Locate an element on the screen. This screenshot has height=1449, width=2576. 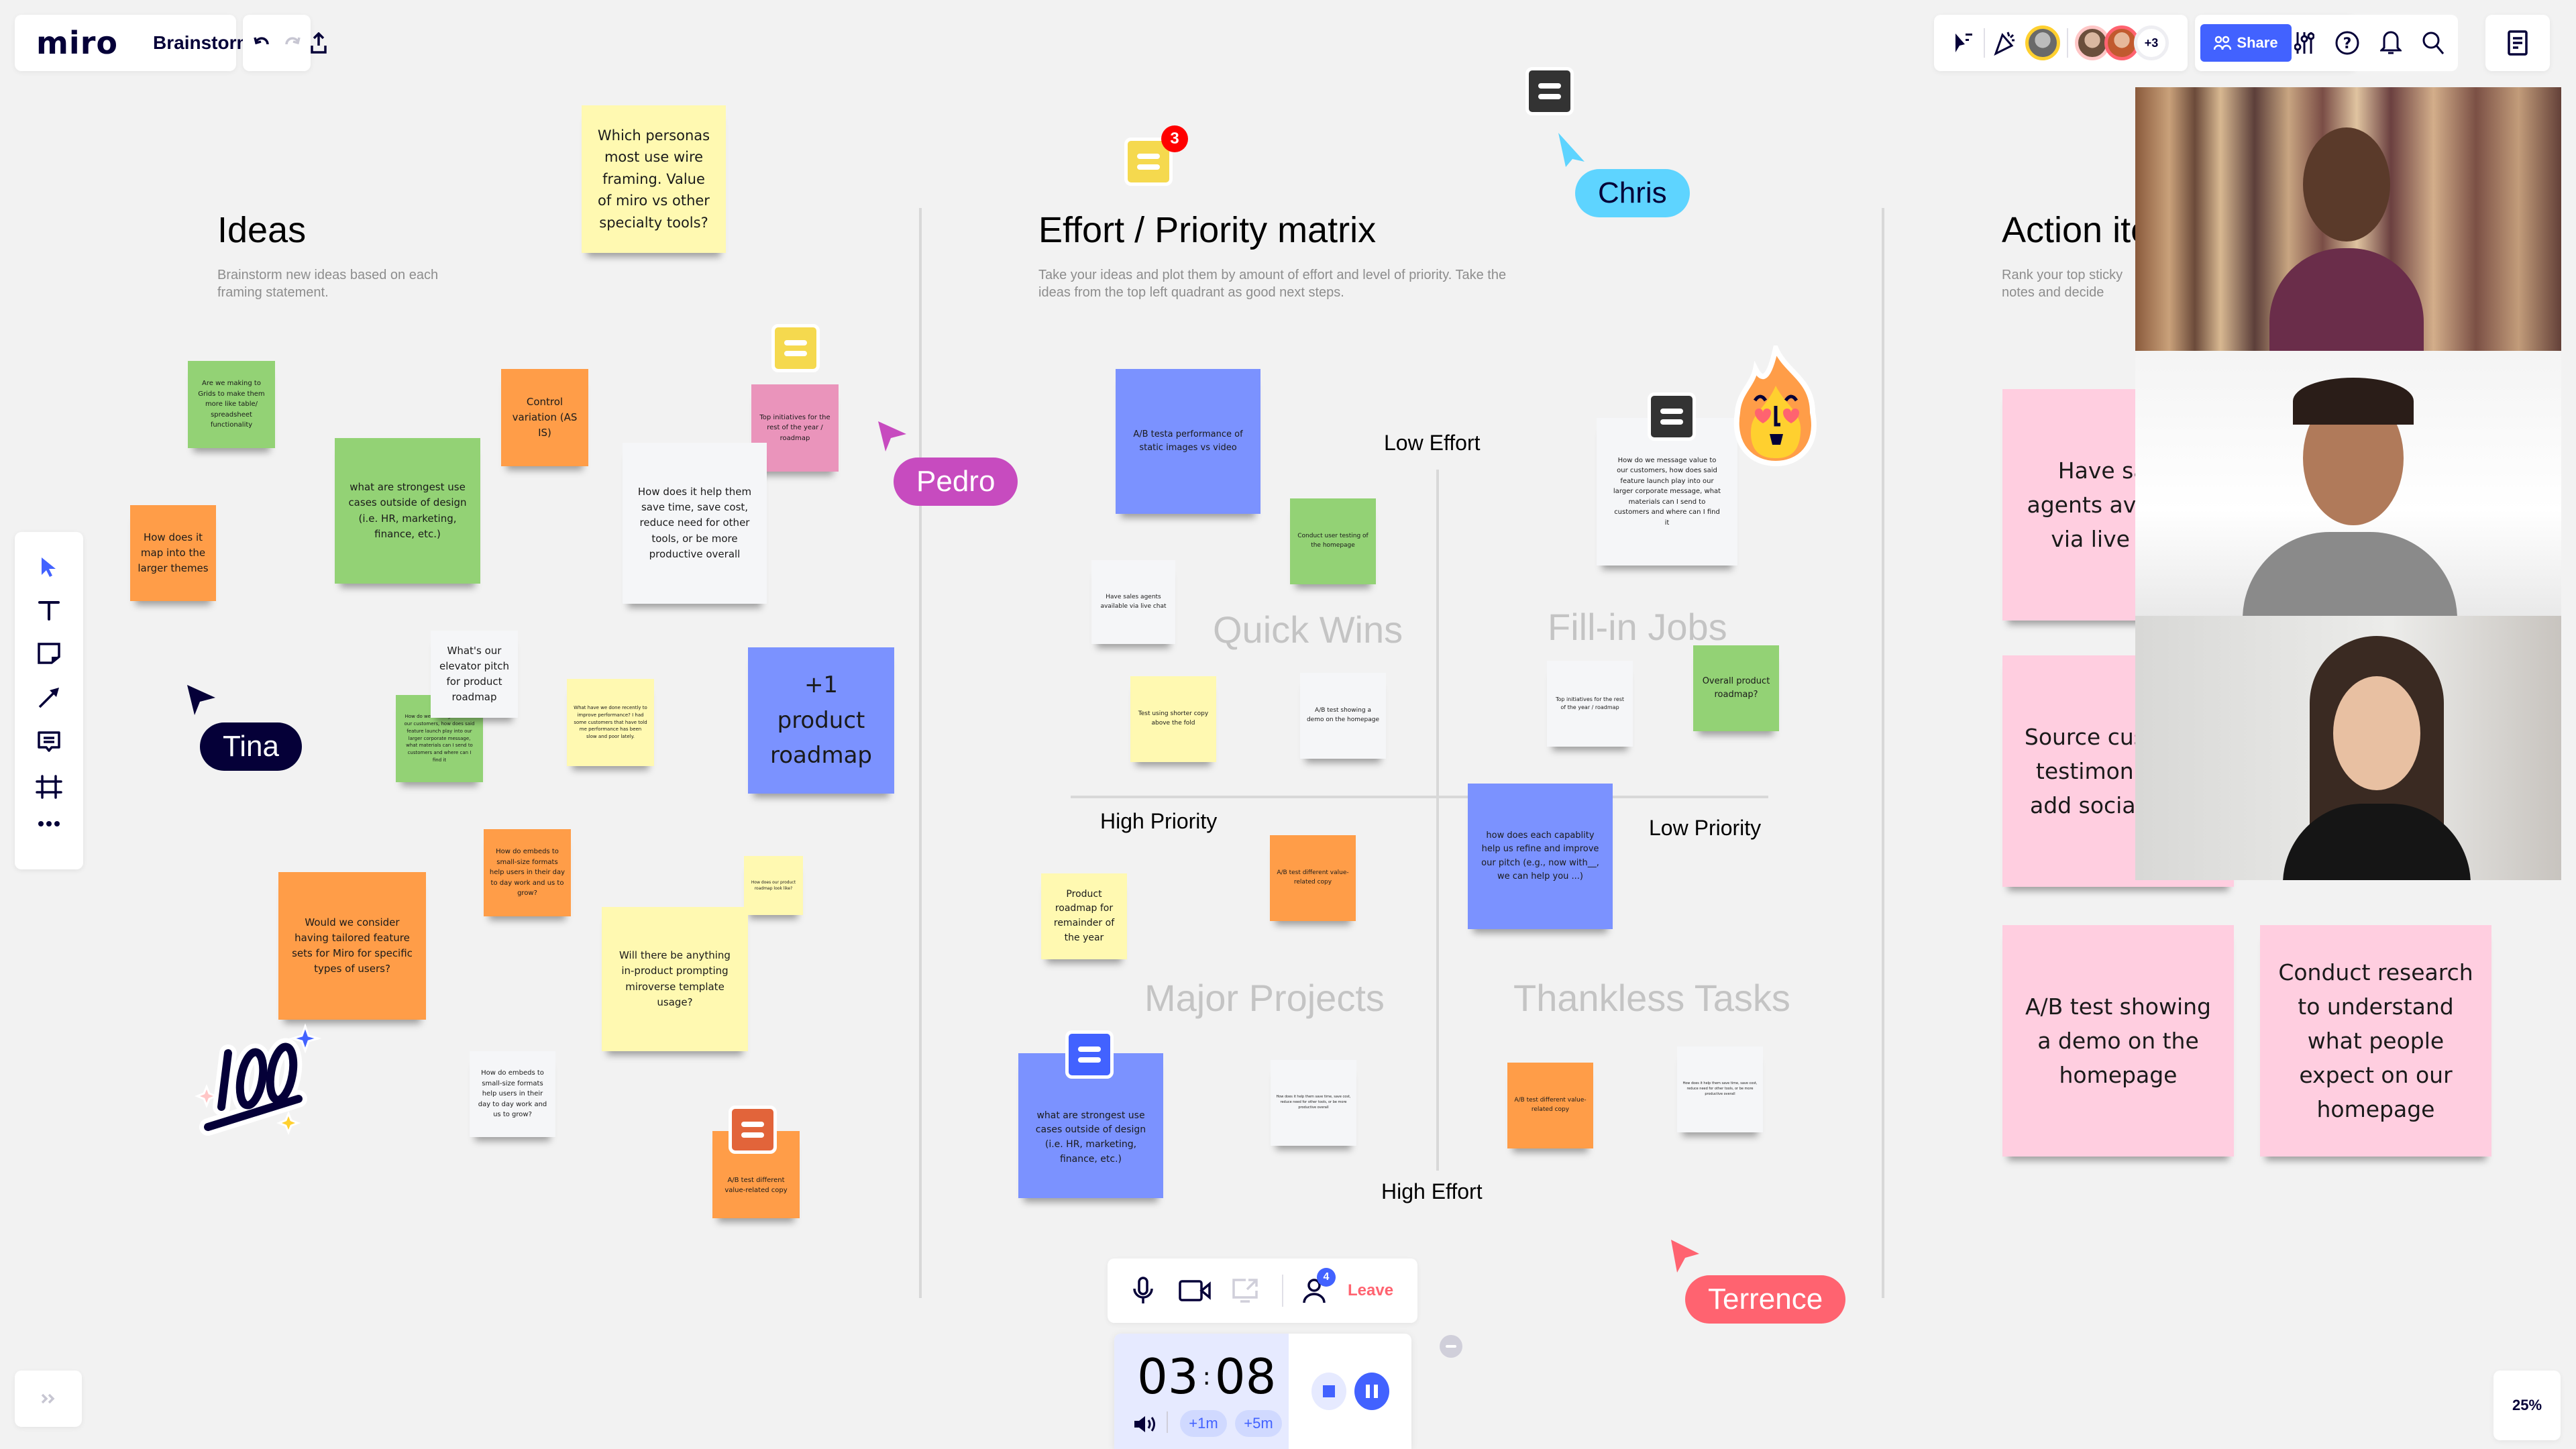
microphone-icon is located at coordinates (1143, 1291).